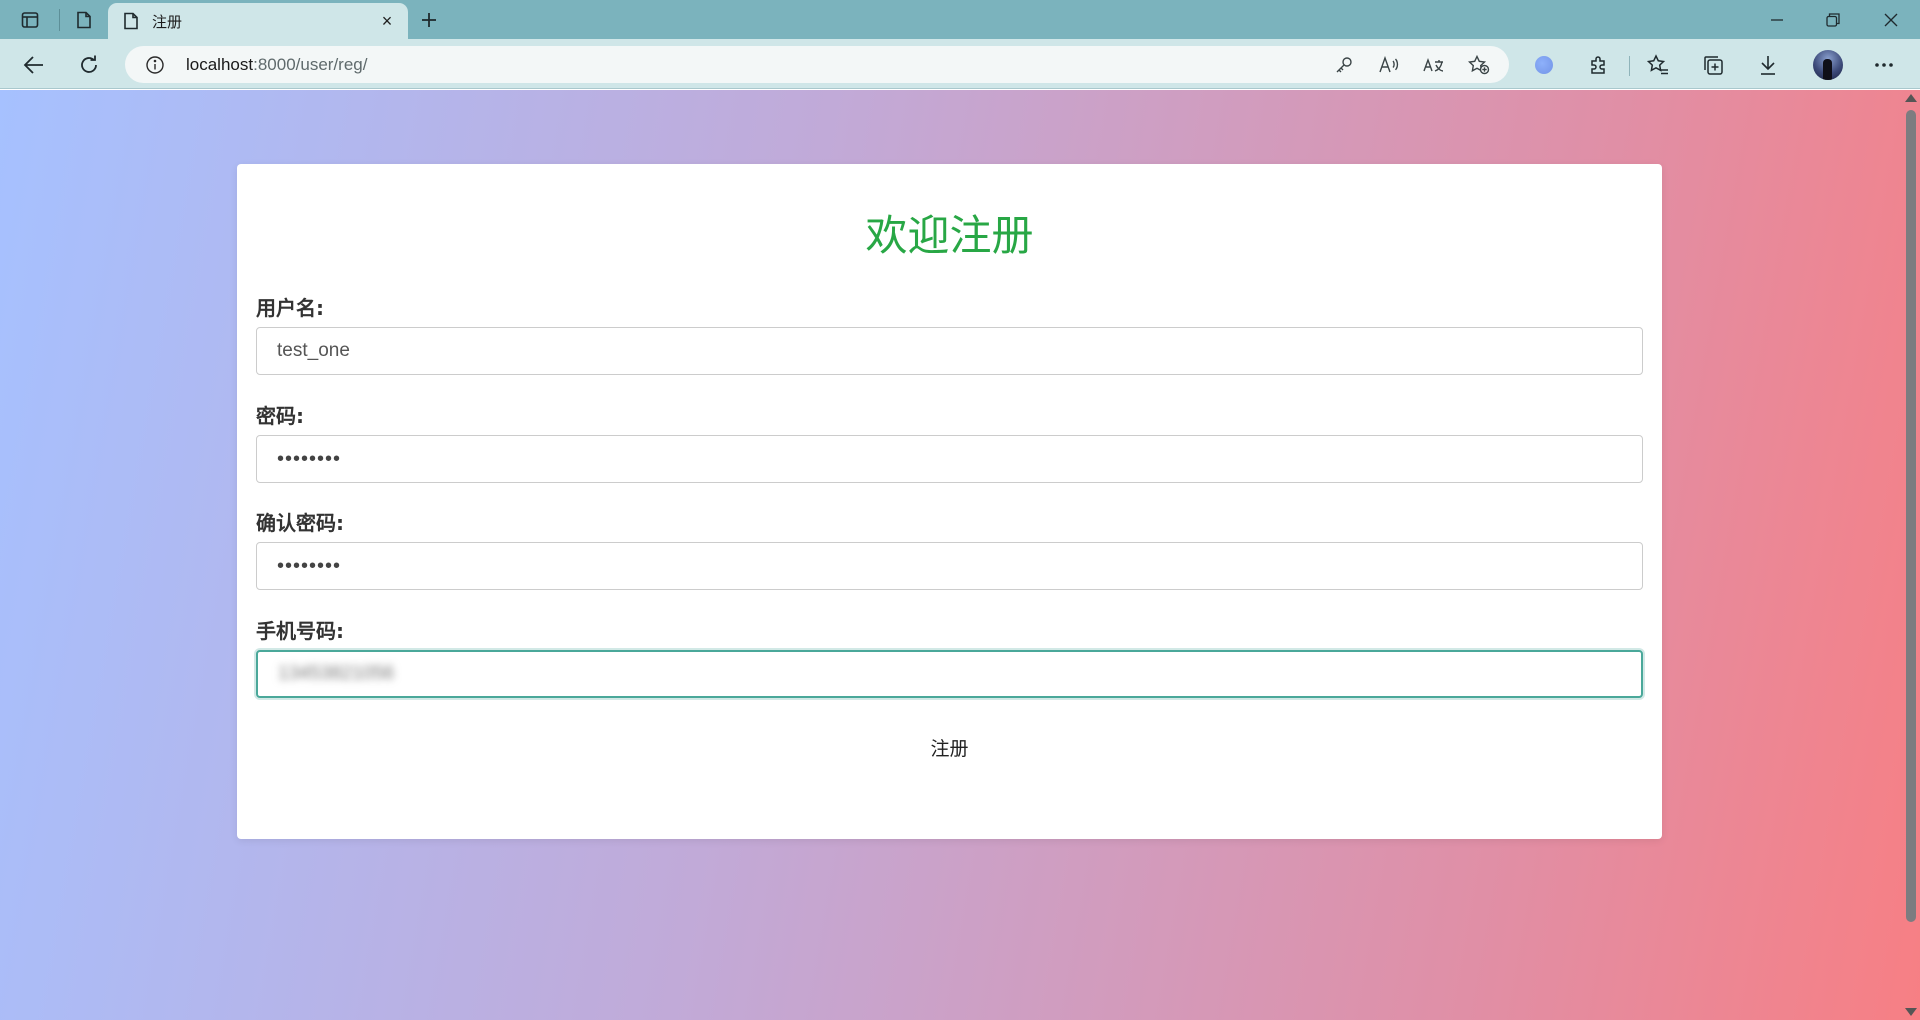 Image resolution: width=1920 pixels, height=1020 pixels. Describe the element at coordinates (1658, 65) in the screenshot. I see `favorites-icon` at that location.